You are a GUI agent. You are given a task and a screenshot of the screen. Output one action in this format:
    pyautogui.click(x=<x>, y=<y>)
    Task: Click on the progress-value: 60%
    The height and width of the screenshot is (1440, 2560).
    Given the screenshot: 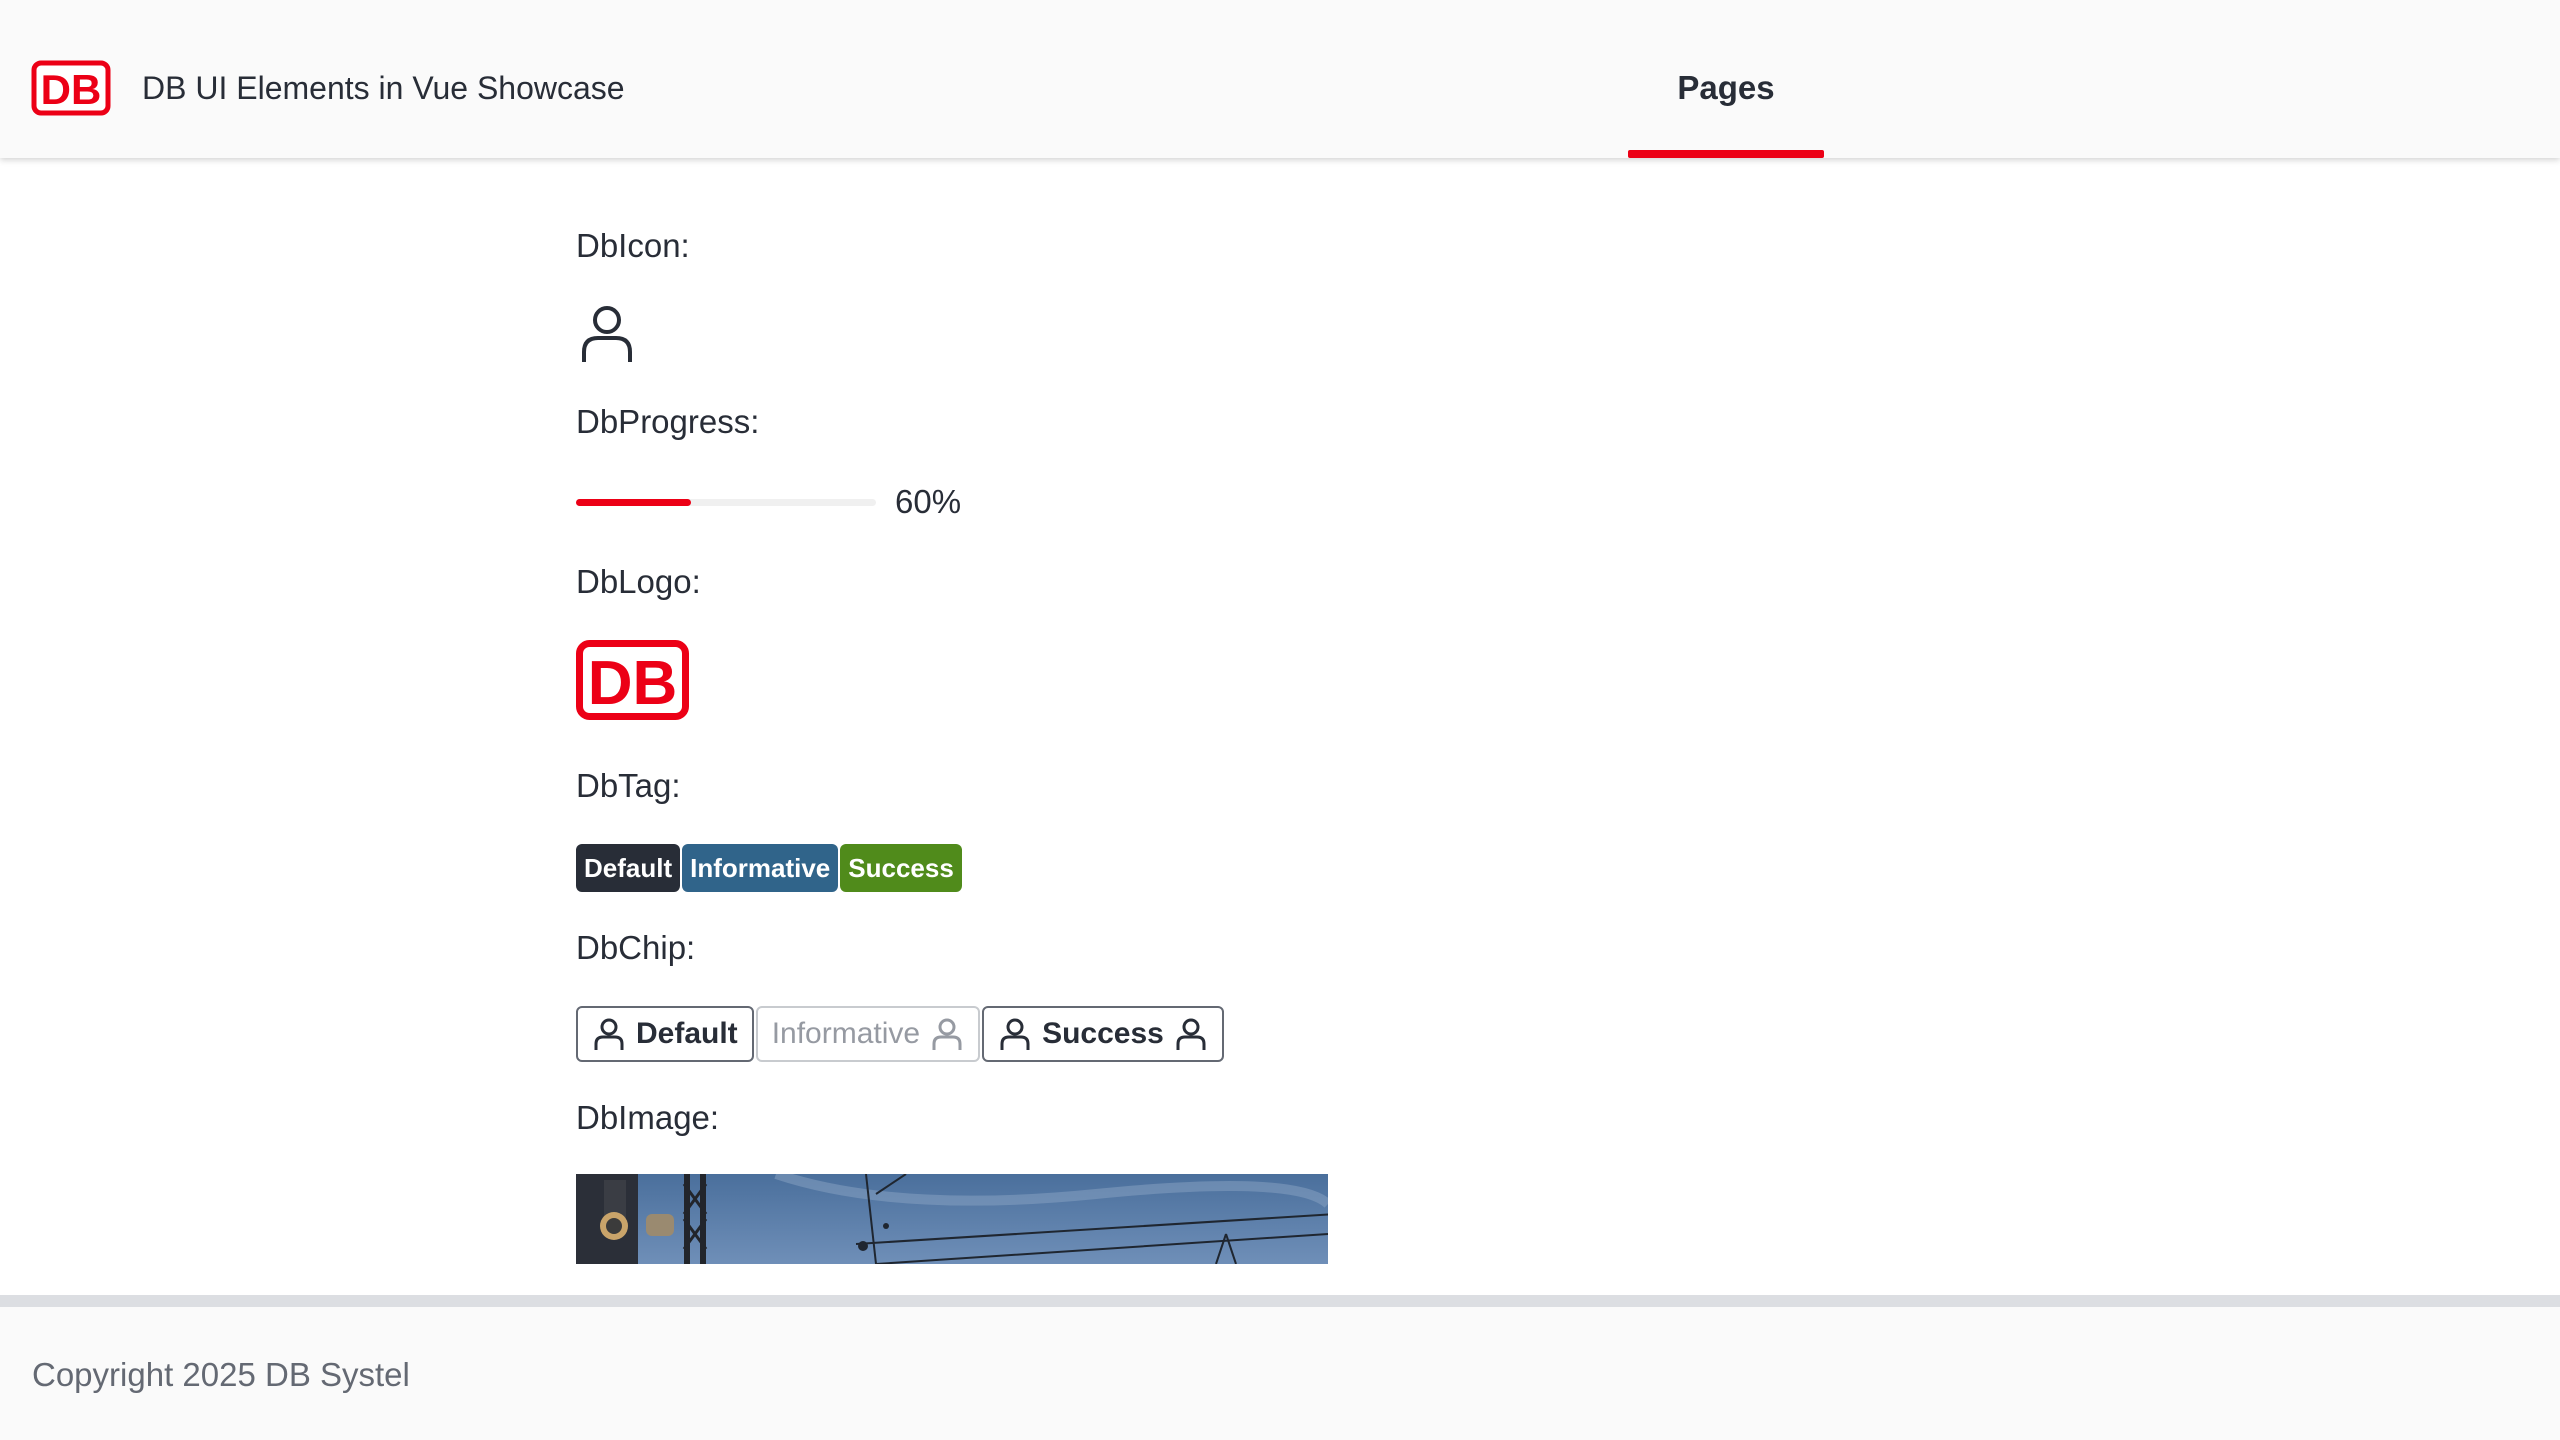 What is the action you would take?
    pyautogui.click(x=928, y=501)
    